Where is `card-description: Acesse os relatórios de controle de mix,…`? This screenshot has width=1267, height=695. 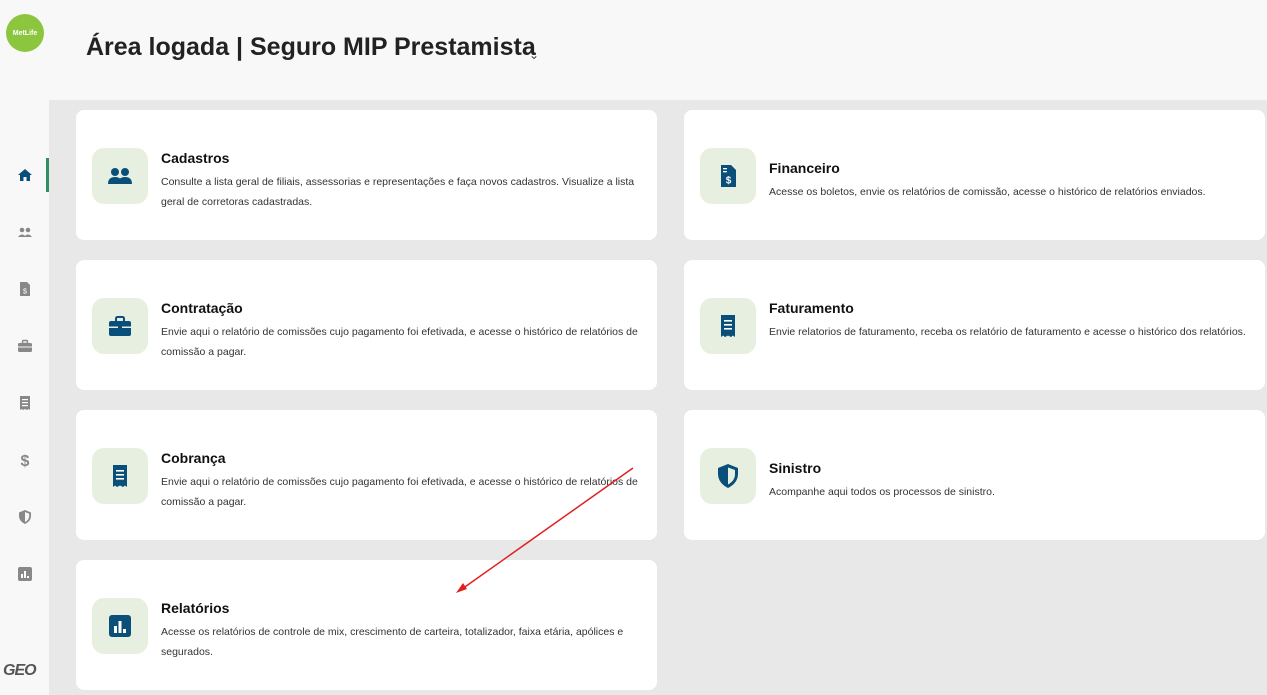 card-description: Acesse os relatórios de controle de mix,… is located at coordinates (392, 642).